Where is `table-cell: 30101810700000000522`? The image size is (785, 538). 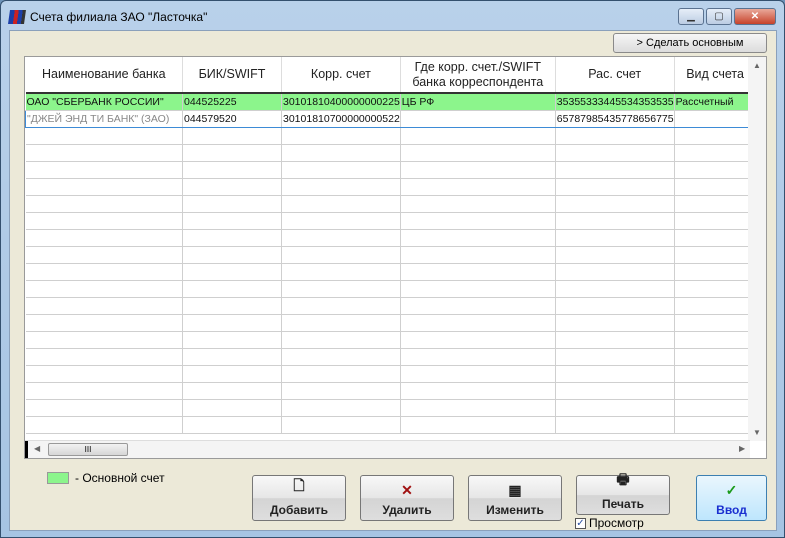 table-cell: 30101810700000000522 is located at coordinates (341, 118).